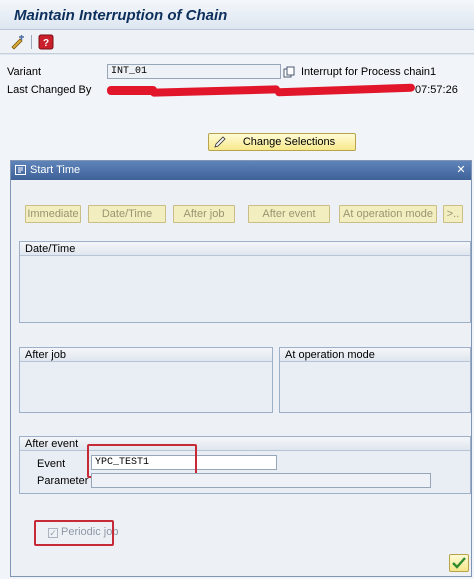  I want to click on after-event-group-title: After event, so click(52, 444).